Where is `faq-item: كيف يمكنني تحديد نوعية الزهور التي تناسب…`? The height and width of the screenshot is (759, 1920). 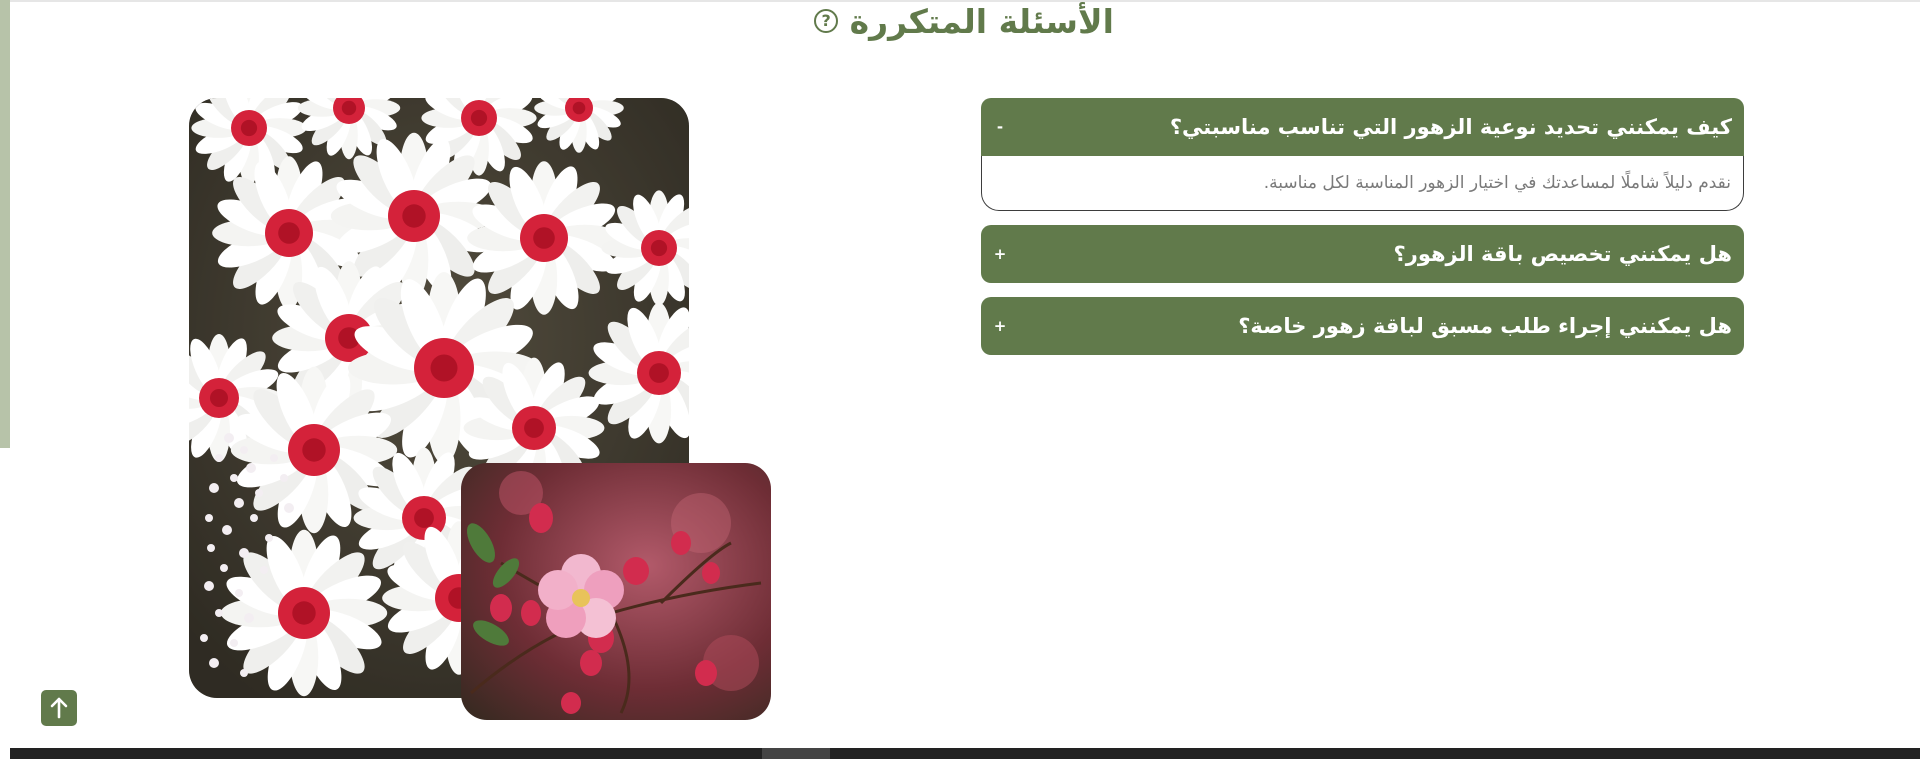
faq-item: كيف يمكنني تحديد نوعية الزهور التي تناسب… is located at coordinates (1362, 154).